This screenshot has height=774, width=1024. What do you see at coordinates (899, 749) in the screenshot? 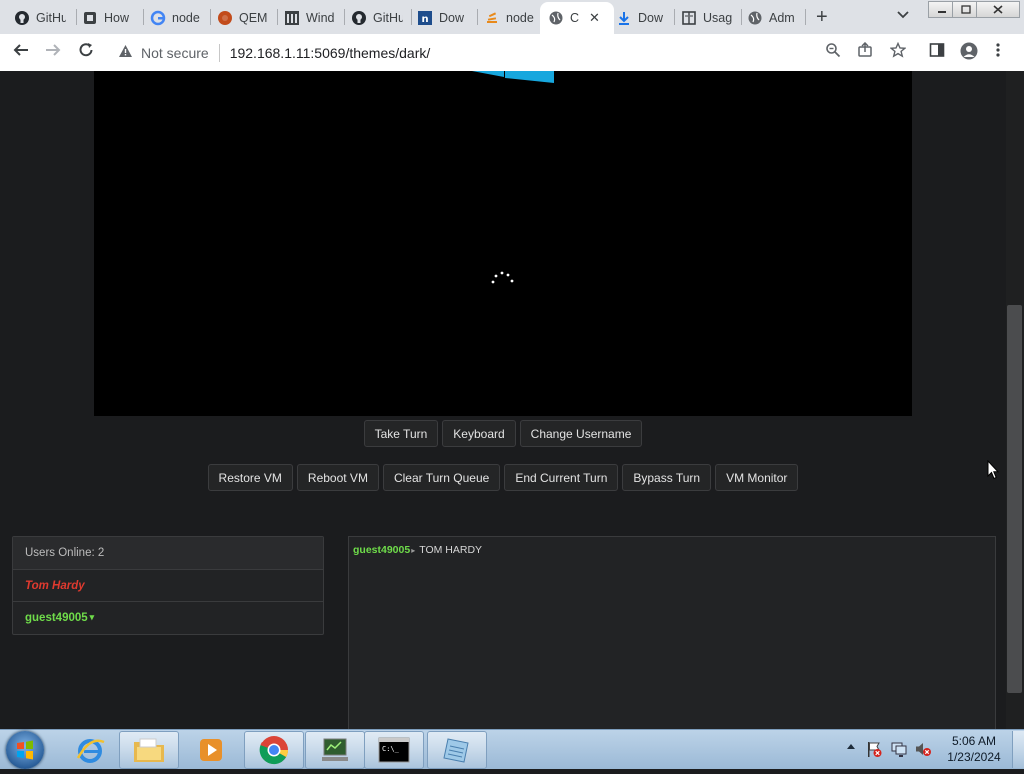
I see `network-icon` at bounding box center [899, 749].